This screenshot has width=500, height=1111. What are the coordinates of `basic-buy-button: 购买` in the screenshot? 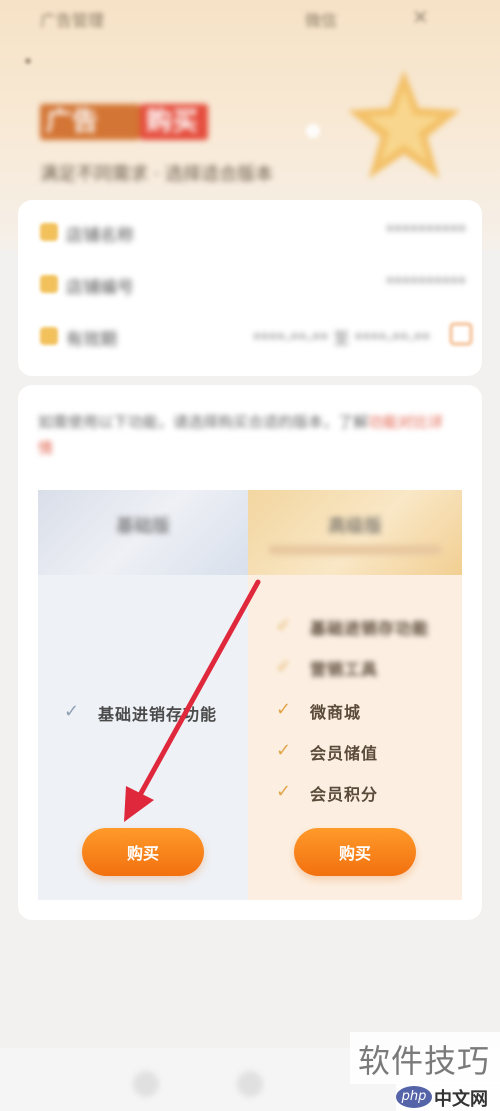 It's located at (143, 852).